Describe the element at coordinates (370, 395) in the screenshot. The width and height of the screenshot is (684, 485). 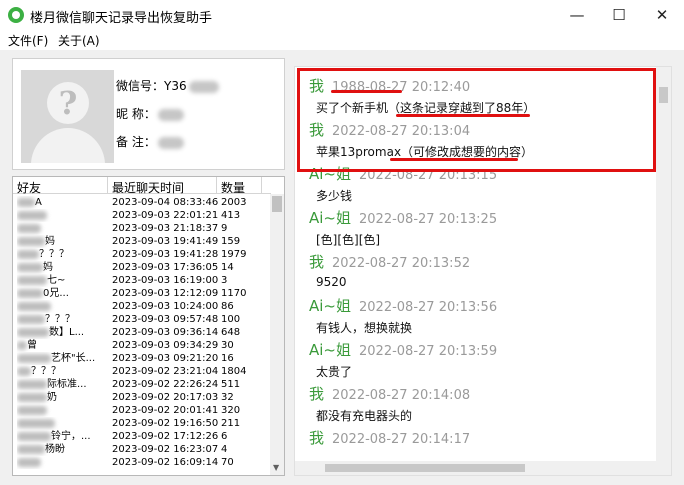
I see `message-date: 2022-08-27` at that location.